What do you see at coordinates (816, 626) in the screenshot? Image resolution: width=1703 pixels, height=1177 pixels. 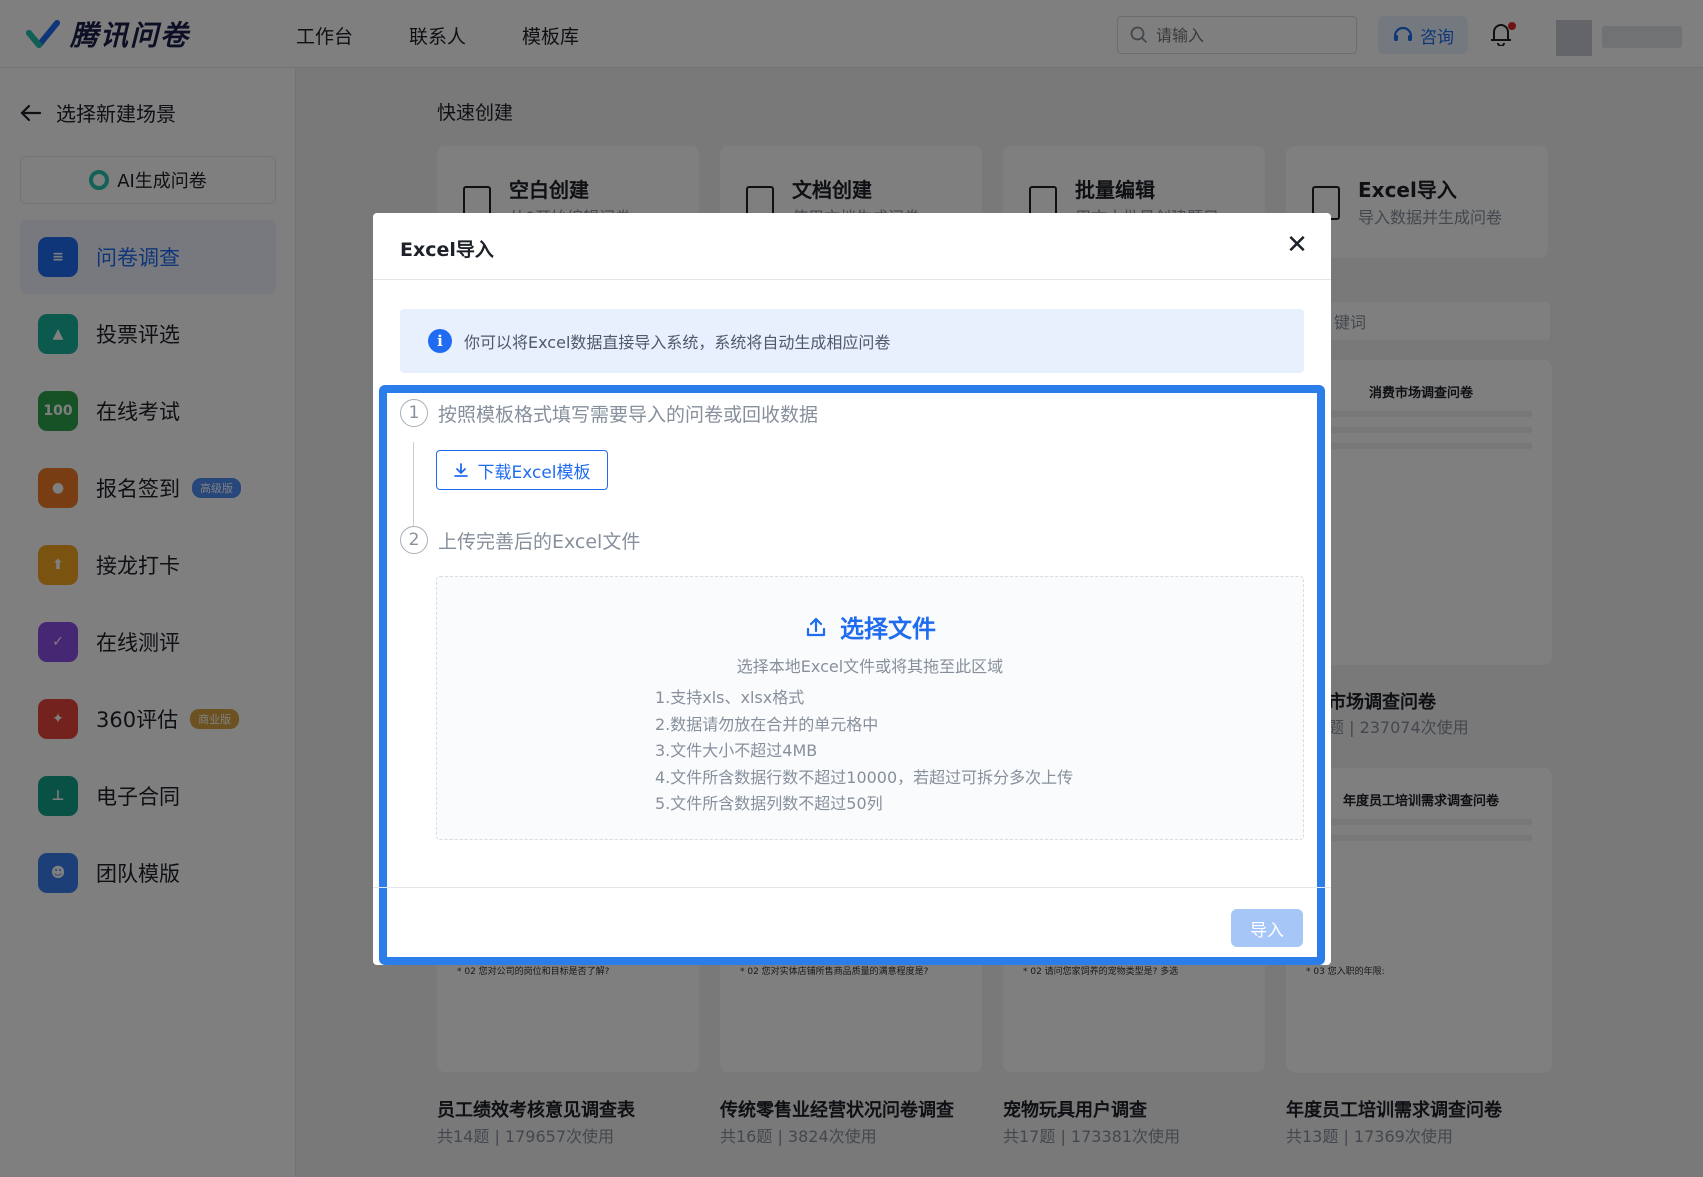 I see `upload-icon` at bounding box center [816, 626].